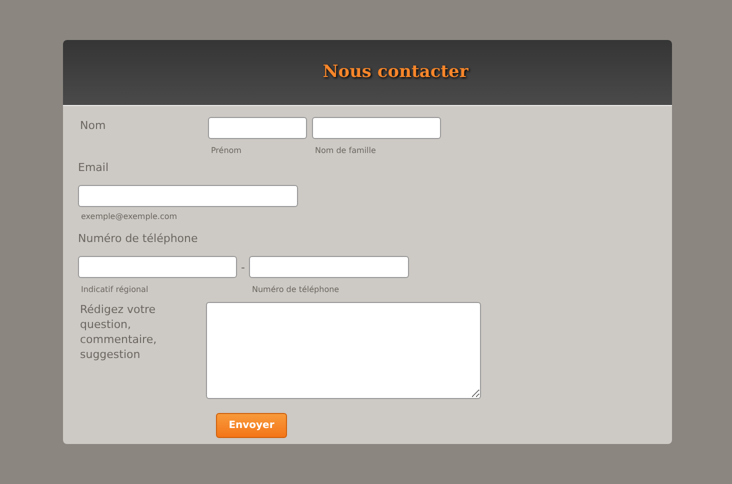 The image size is (732, 484). I want to click on field-hint: Numéro de téléphone, so click(296, 290).